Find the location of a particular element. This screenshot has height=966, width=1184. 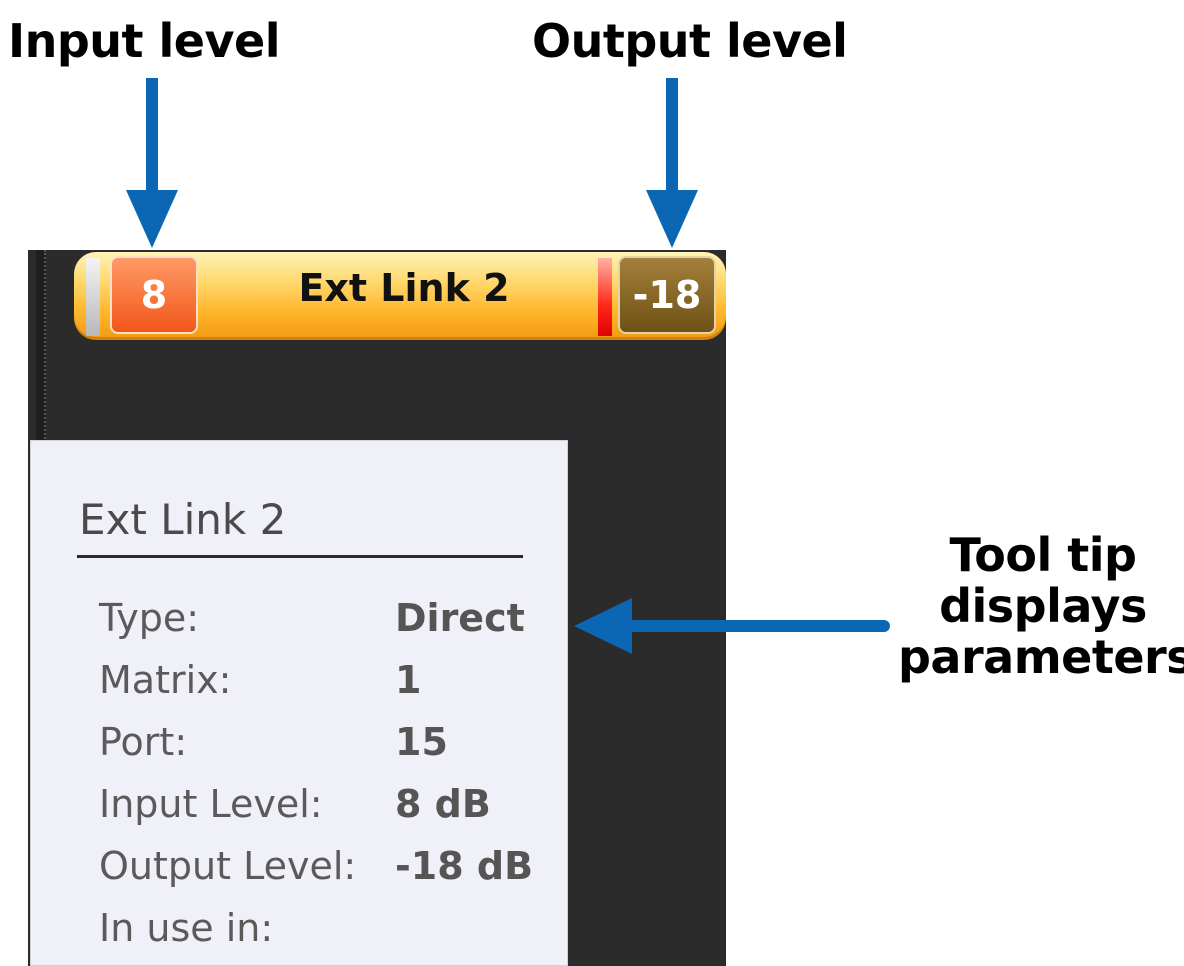

callout-tooltip-line: displays is located at coordinates (1043, 606).